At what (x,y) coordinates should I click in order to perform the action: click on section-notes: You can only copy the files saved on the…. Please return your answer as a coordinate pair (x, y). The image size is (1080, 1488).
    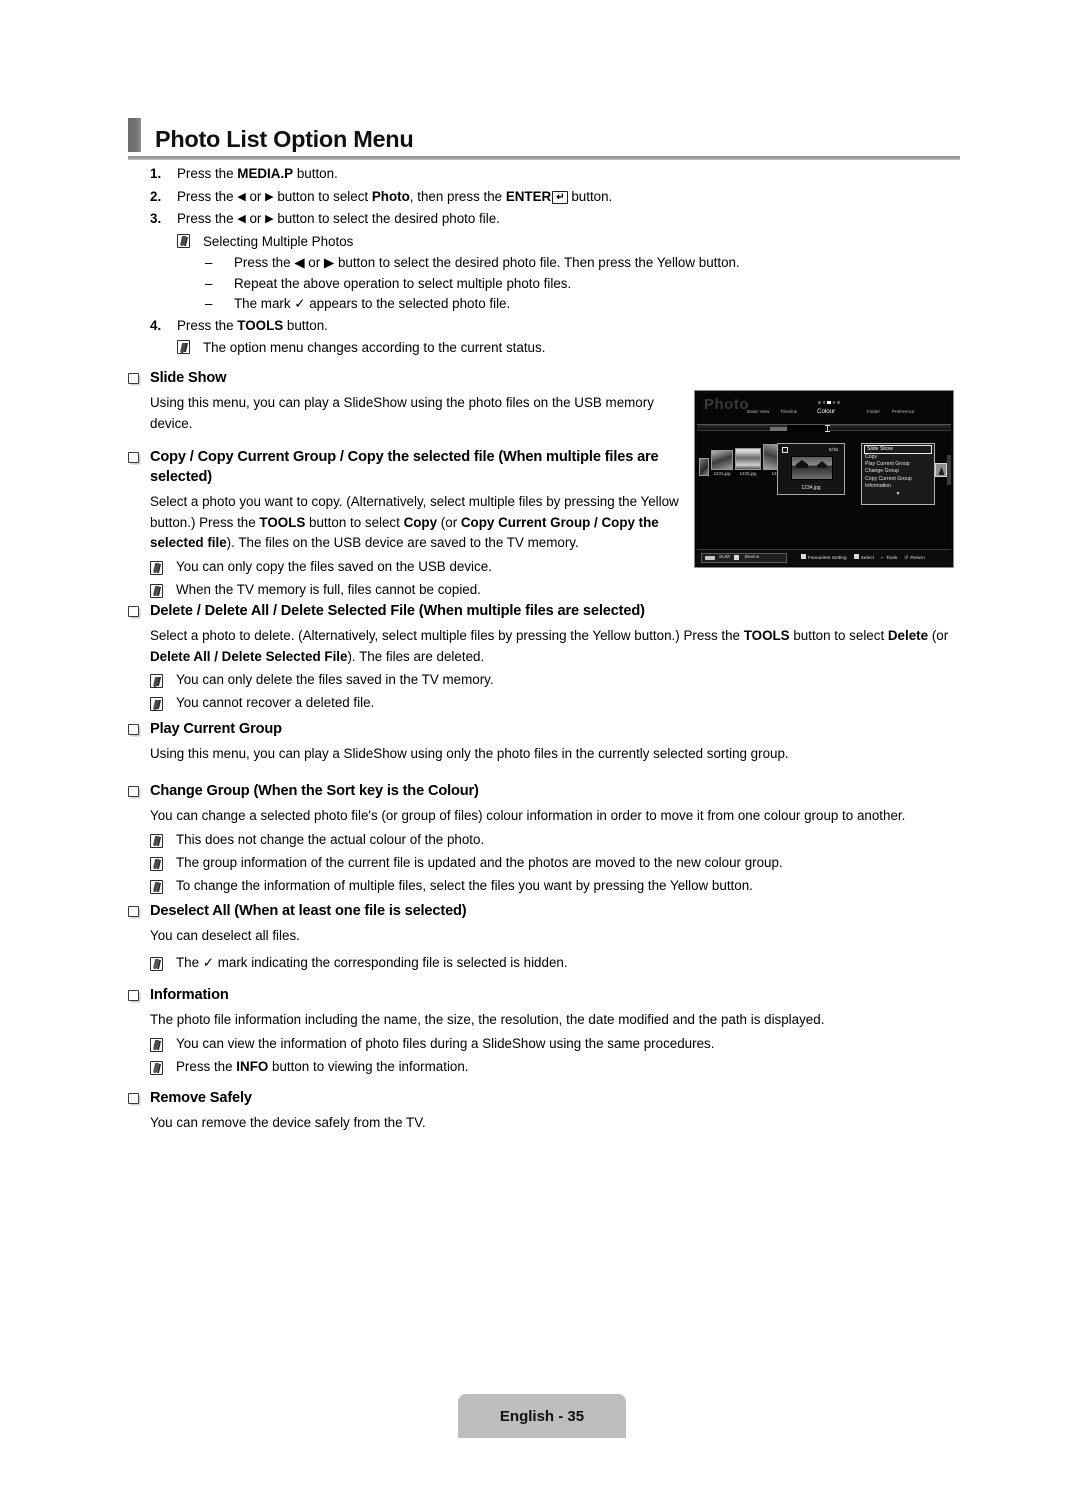
    Looking at the image, I should click on (419, 579).